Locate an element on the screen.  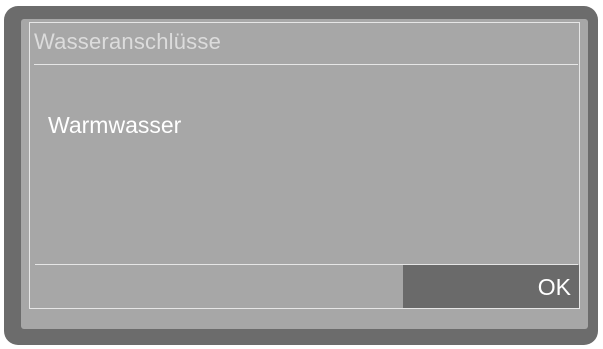
ok-button: OK is located at coordinates (491, 286).